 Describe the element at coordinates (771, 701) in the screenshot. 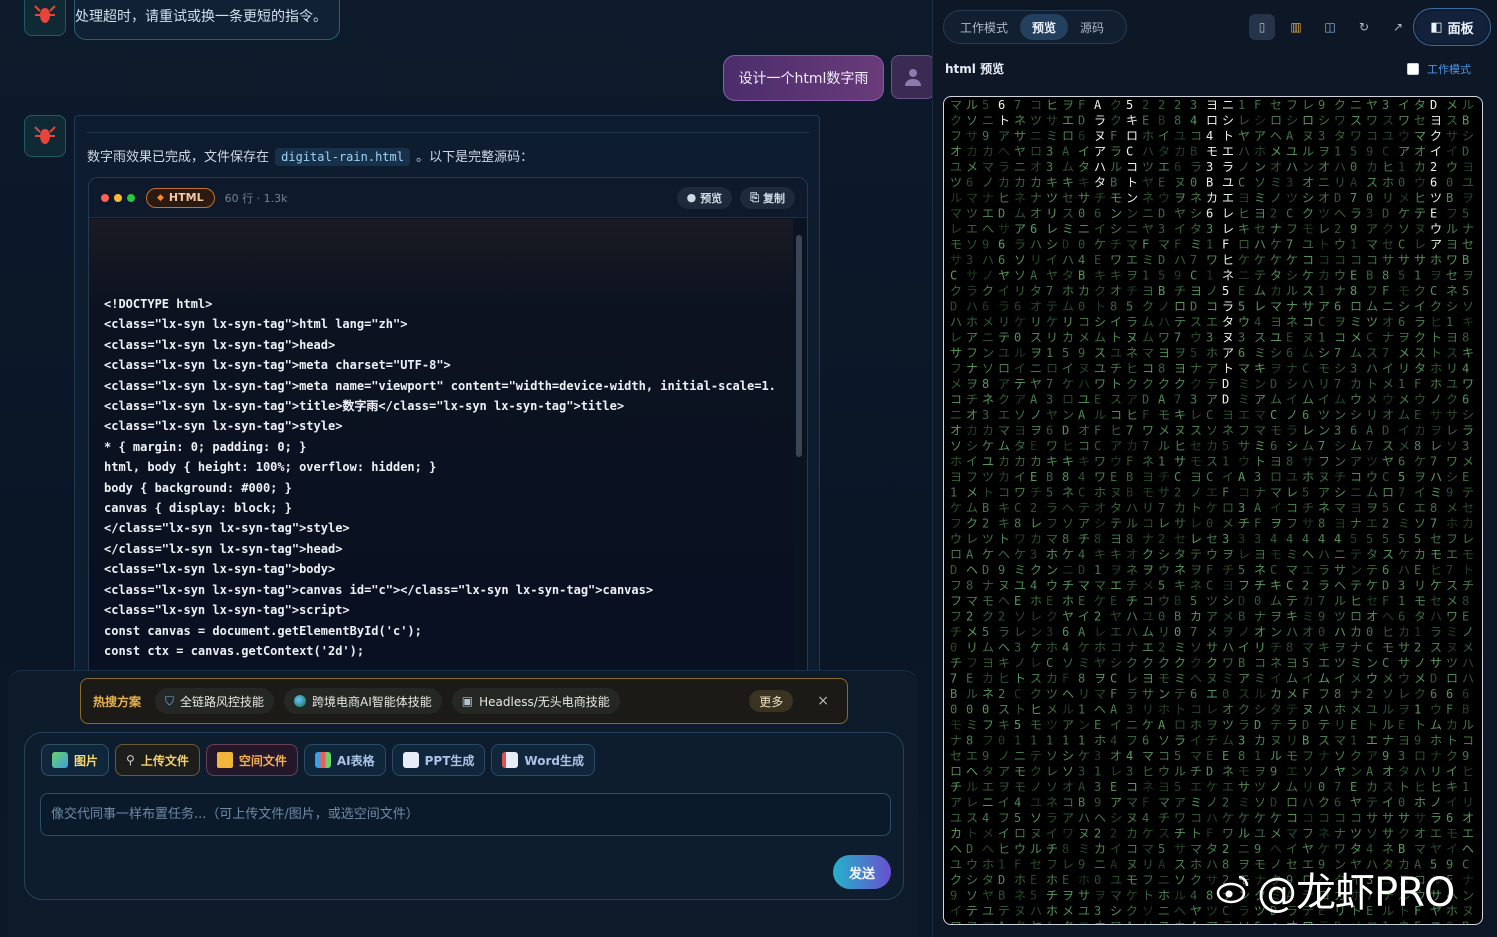

I see `hot-more-button: 更多` at that location.